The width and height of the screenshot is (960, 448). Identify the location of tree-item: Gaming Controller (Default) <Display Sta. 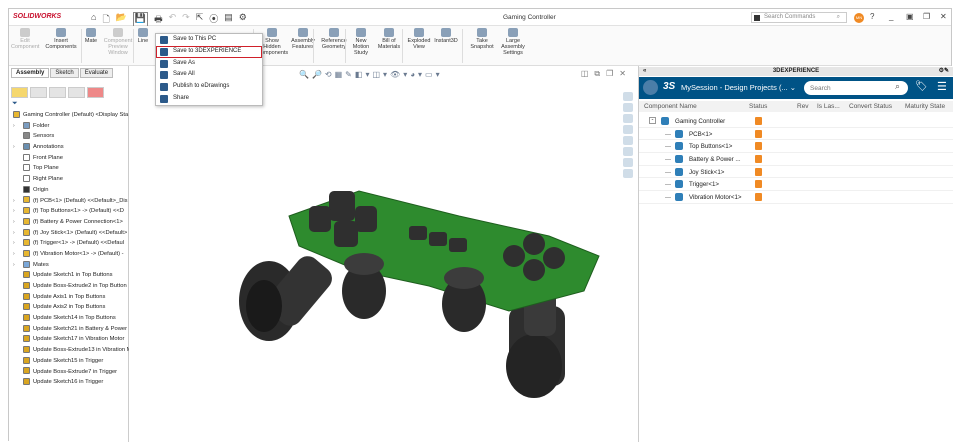
(69, 115).